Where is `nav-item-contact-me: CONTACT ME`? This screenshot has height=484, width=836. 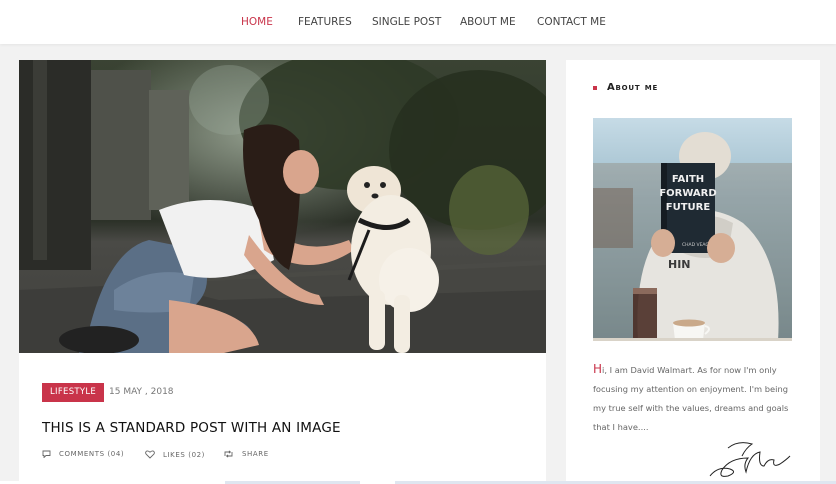 nav-item-contact-me: CONTACT ME is located at coordinates (571, 22).